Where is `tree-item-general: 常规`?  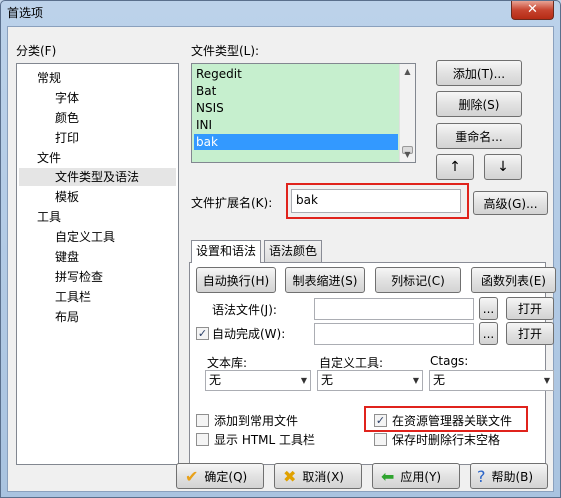 tree-item-general: 常规 is located at coordinates (49, 78).